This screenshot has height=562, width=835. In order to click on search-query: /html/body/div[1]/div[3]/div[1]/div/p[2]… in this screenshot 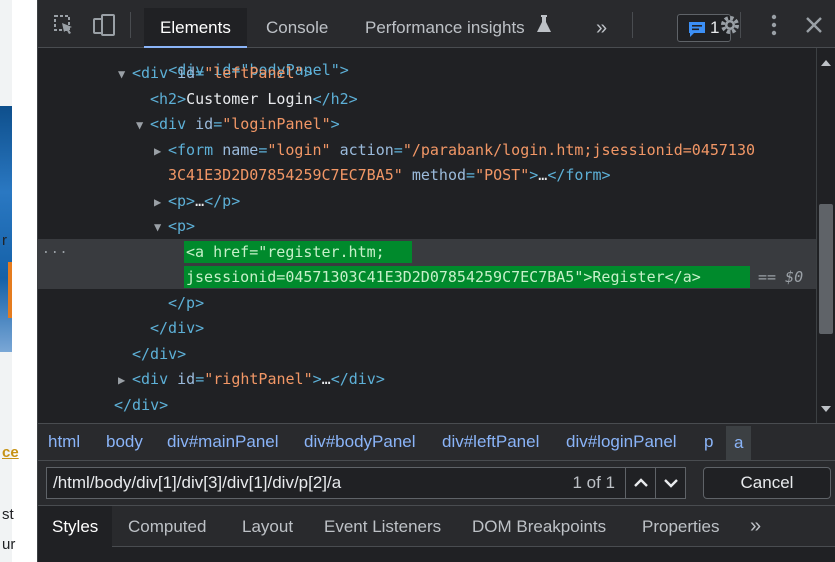, I will do `click(197, 482)`.